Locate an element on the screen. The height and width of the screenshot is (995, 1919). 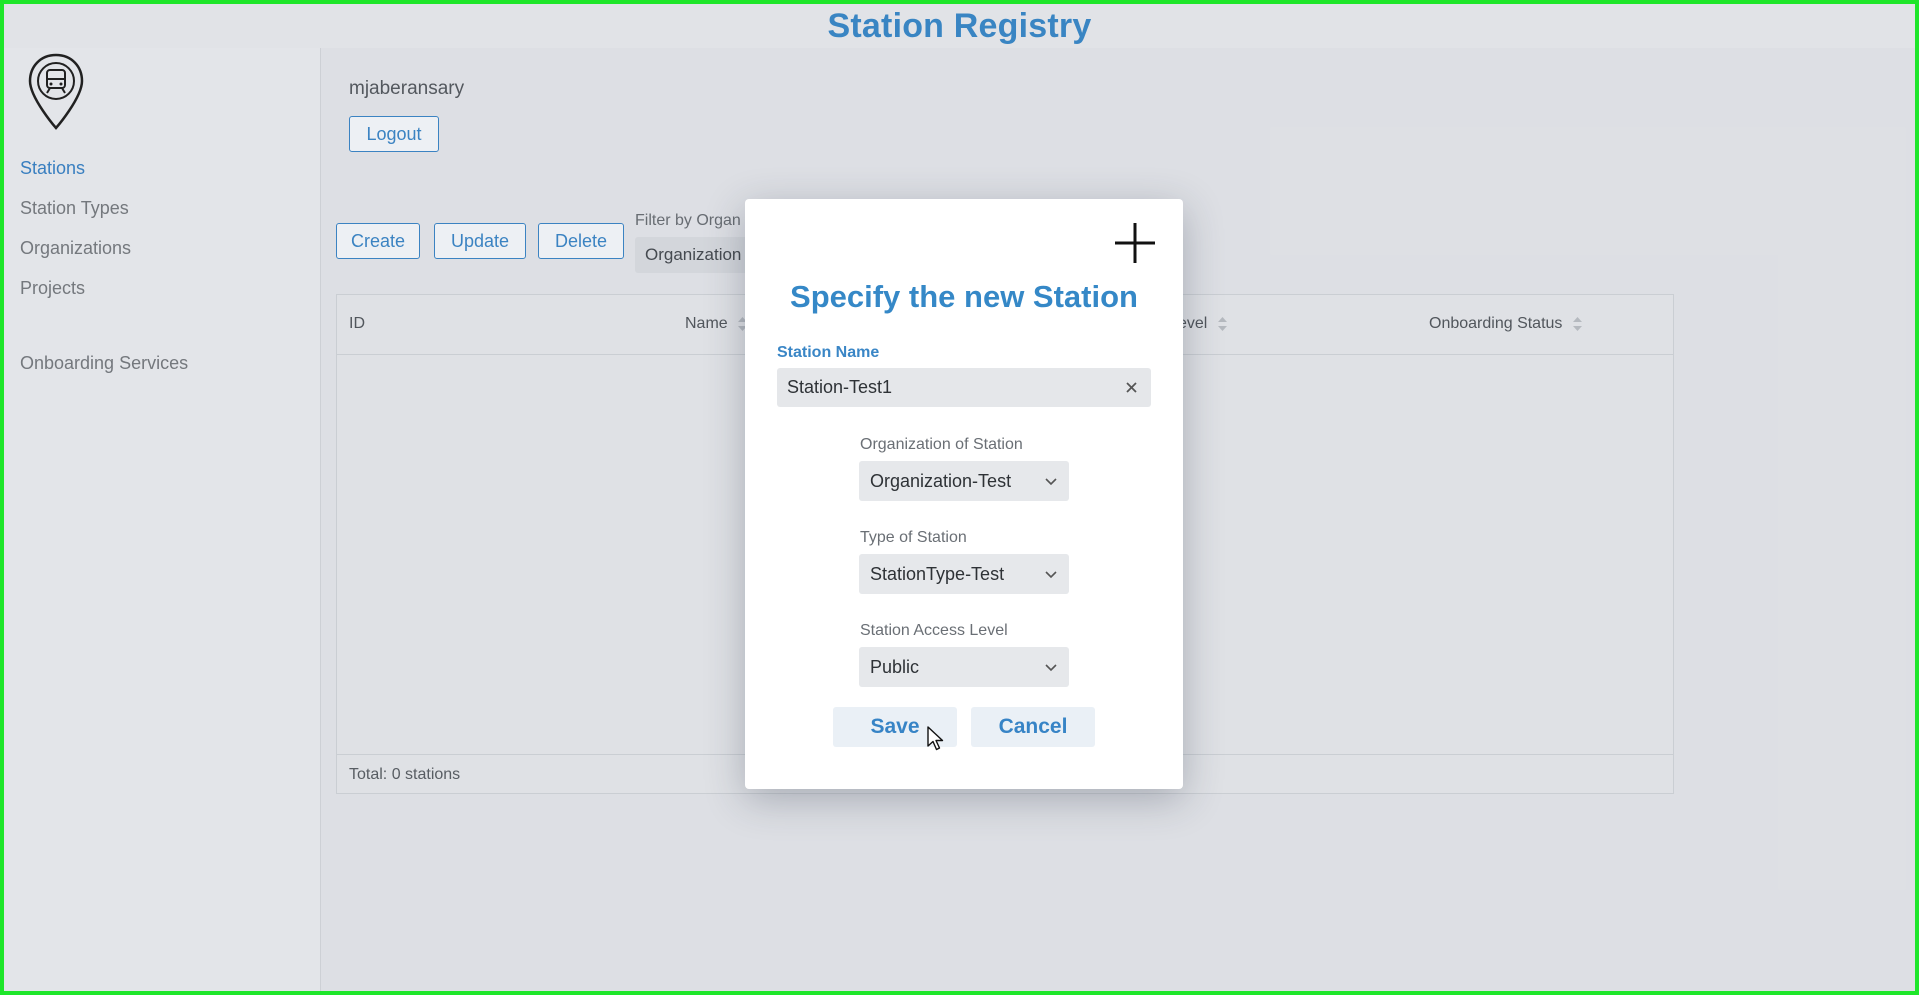
organization-label: Organization of Station is located at coordinates (941, 444).